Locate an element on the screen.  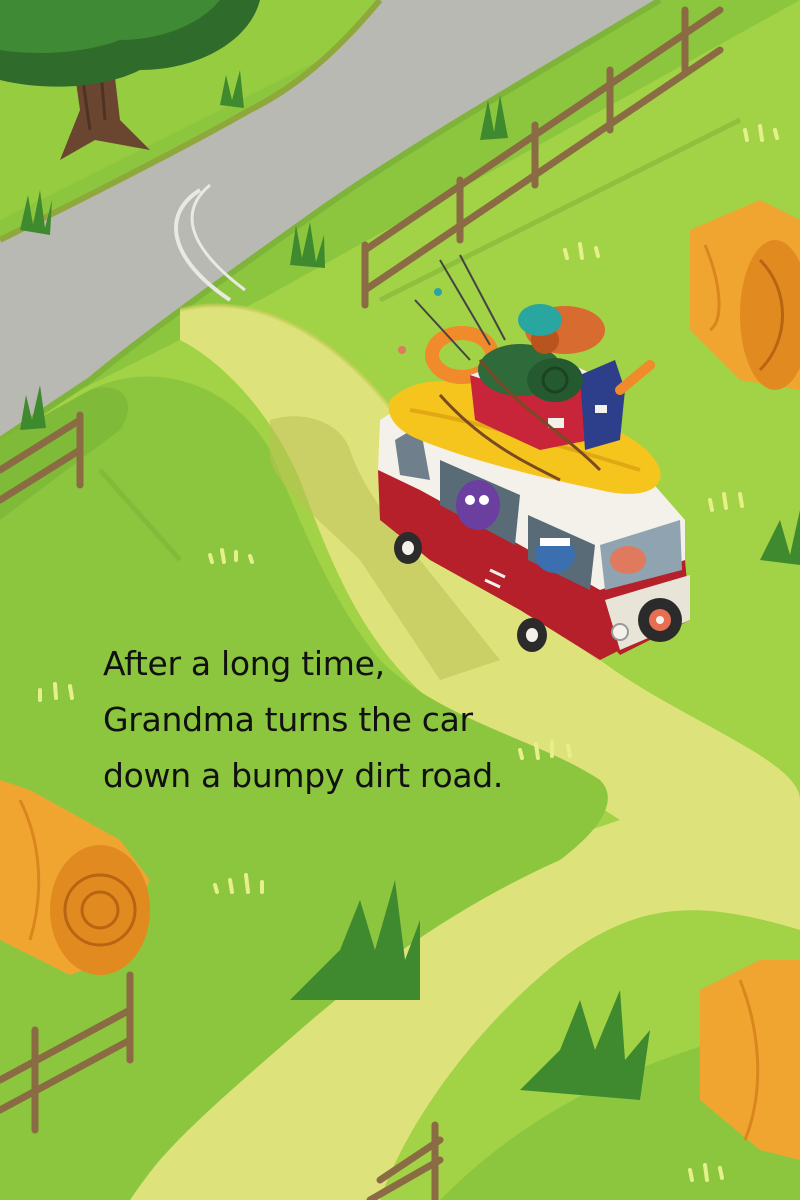
story-line-1: After a long time, is located at coordinates (244, 663).